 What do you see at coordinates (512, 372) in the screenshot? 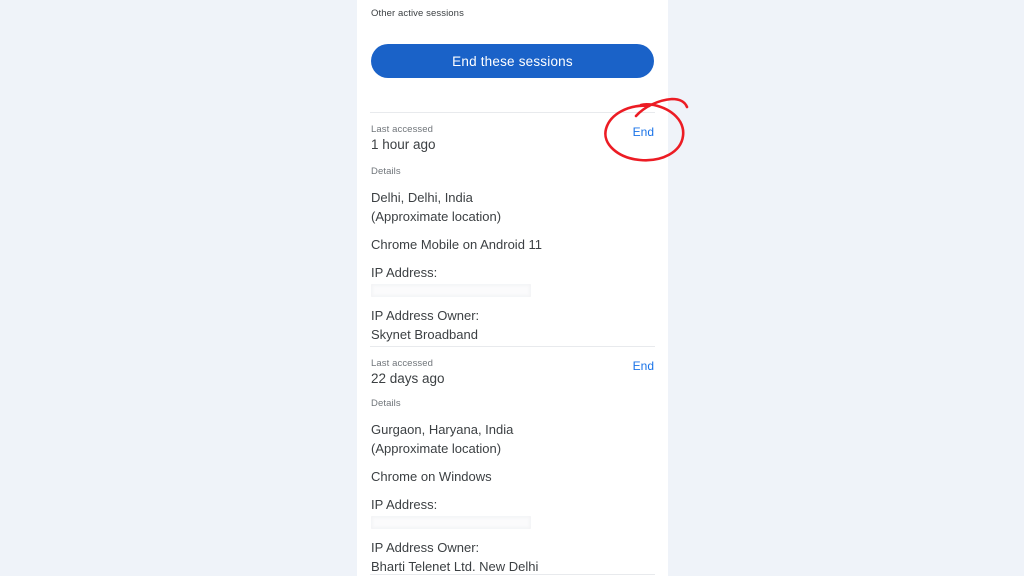
I see `session-header: Last accessed 22 days ago End` at bounding box center [512, 372].